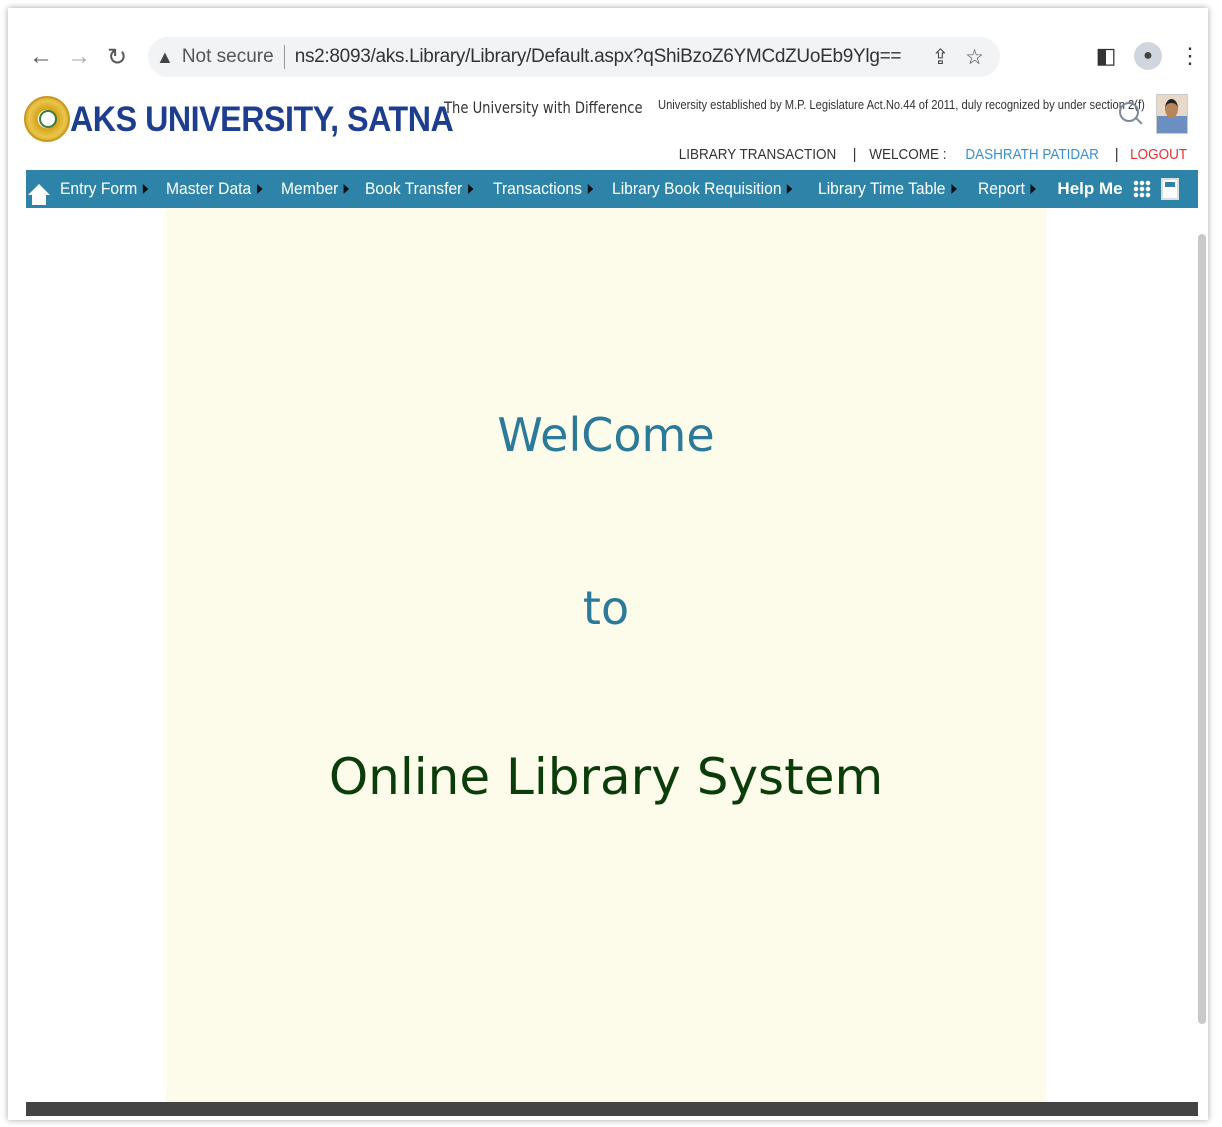 This screenshot has width=1222, height=1127. Describe the element at coordinates (1172, 114) in the screenshot. I see `user-photo` at that location.